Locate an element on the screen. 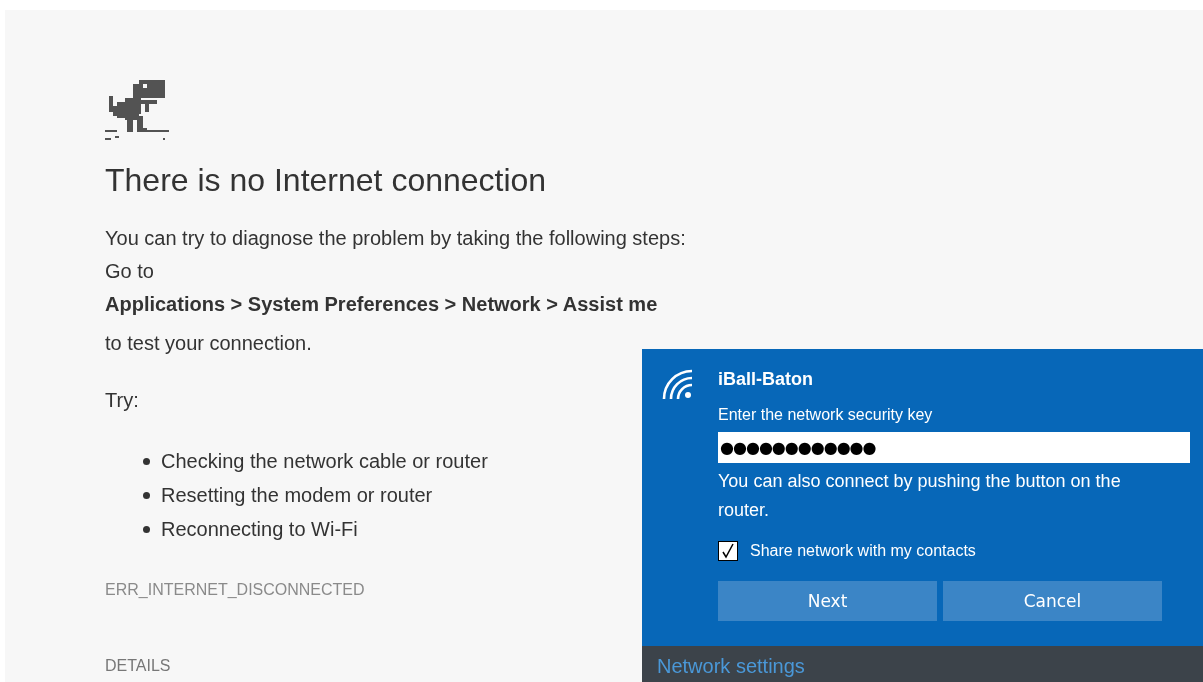  error-code: ERR_INTERNET_DISCONNECTED is located at coordinates (235, 590).